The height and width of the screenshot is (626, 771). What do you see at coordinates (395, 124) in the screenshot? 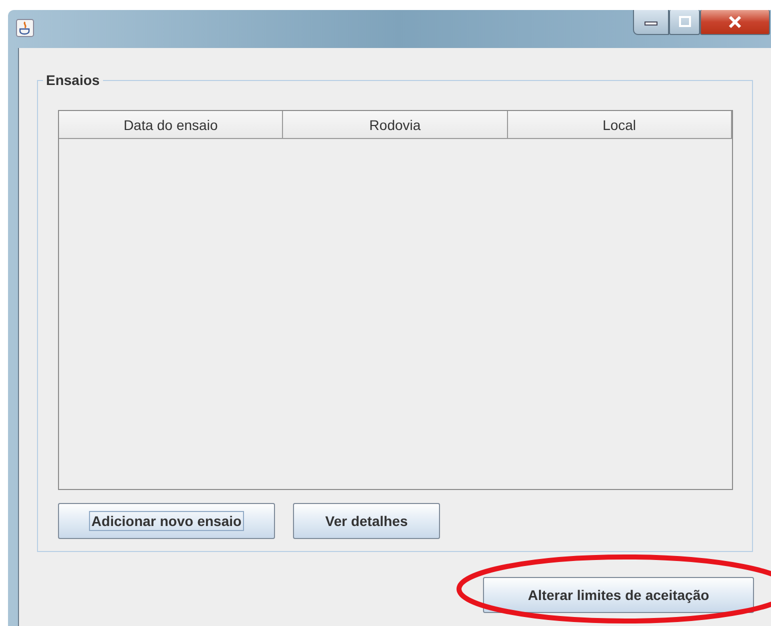
I see `column-header: Rodovia` at bounding box center [395, 124].